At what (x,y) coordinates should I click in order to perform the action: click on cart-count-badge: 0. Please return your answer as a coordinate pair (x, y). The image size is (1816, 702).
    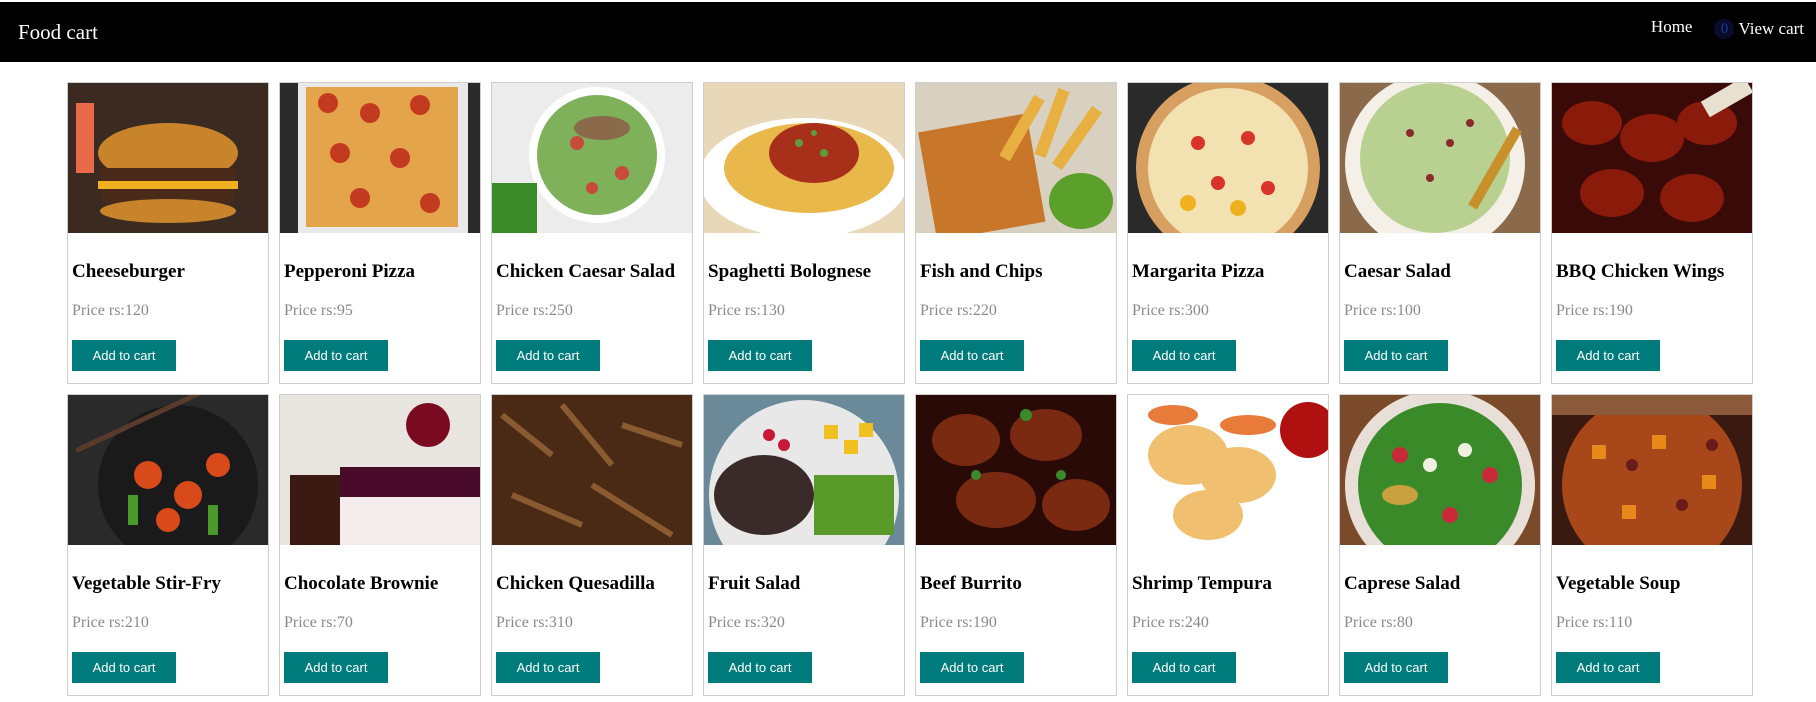
    Looking at the image, I should click on (1724, 29).